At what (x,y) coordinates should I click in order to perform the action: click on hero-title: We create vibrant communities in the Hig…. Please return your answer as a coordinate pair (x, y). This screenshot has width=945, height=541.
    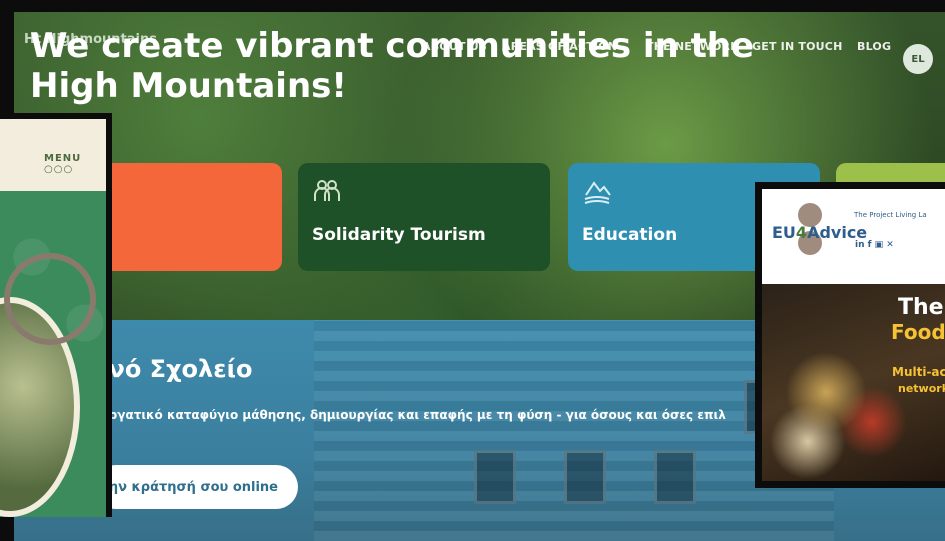
    Looking at the image, I should click on (392, 66).